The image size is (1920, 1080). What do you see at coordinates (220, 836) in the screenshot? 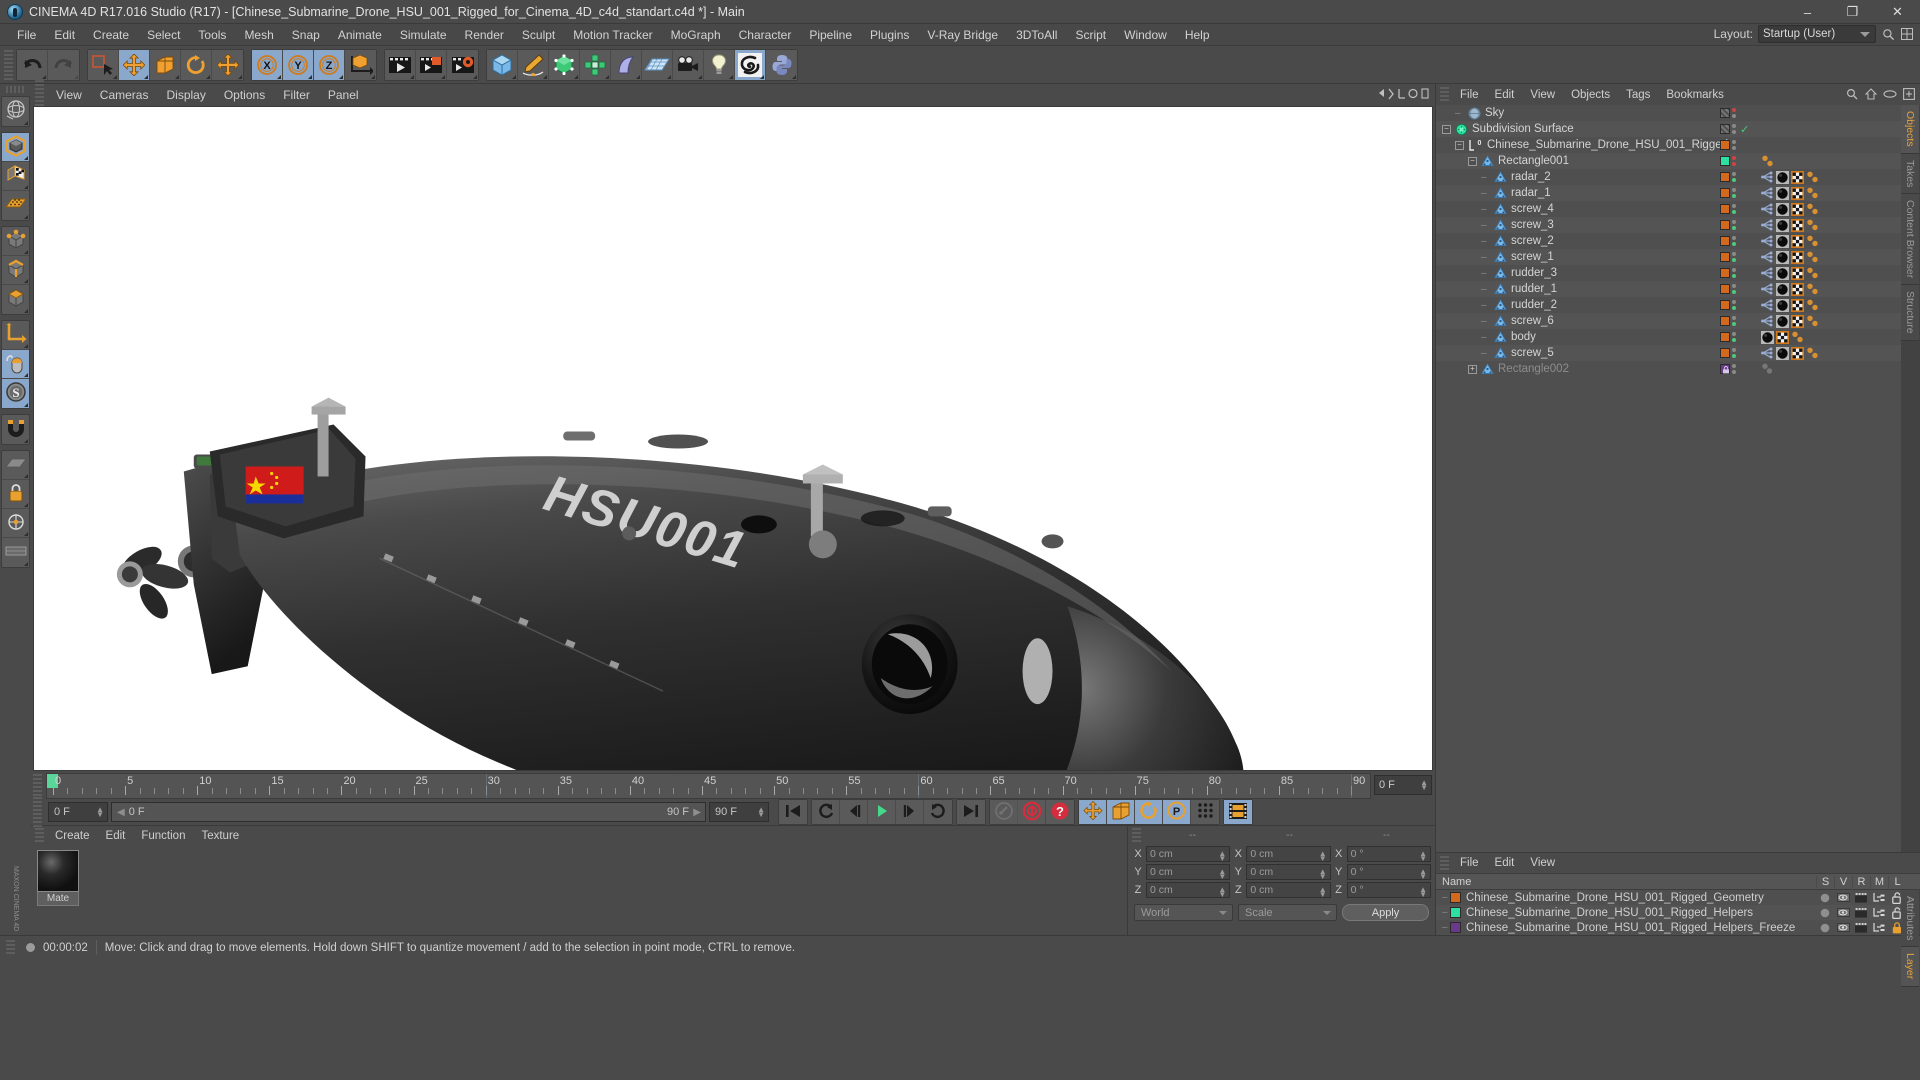
I see `material-menu-texture: Texture` at bounding box center [220, 836].